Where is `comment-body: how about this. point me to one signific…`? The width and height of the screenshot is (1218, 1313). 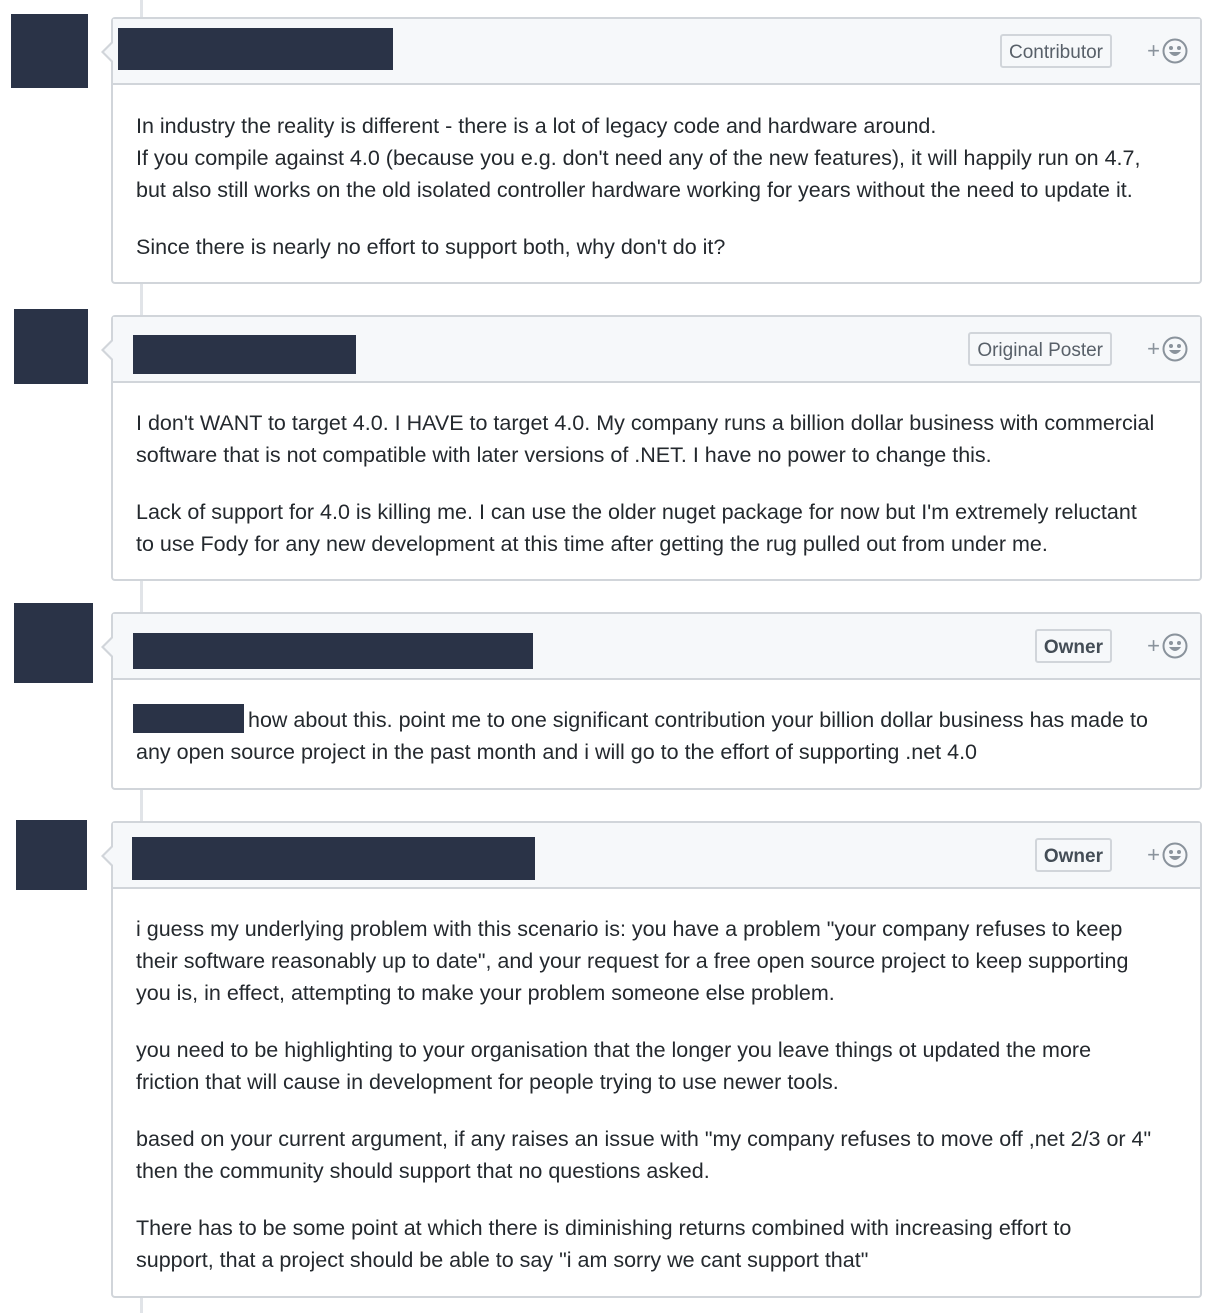
comment-body: how about this. point me to one signific… is located at coordinates (656, 724).